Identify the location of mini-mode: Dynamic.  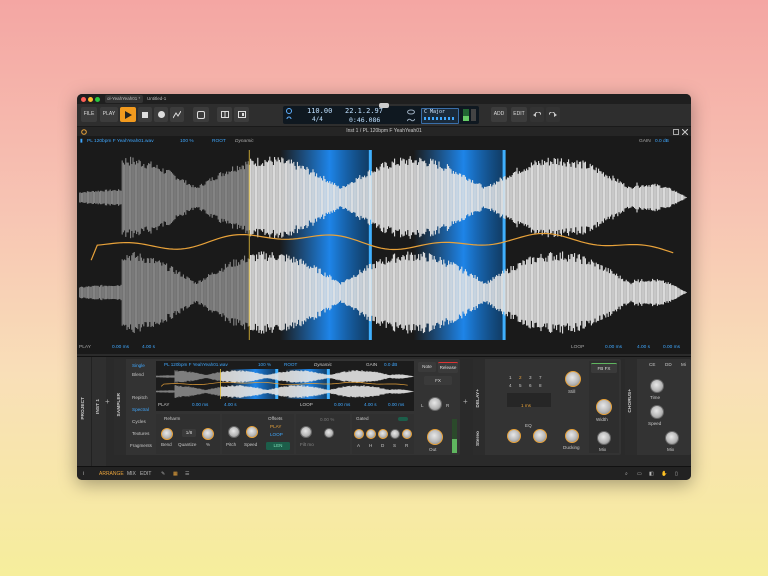
(323, 364).